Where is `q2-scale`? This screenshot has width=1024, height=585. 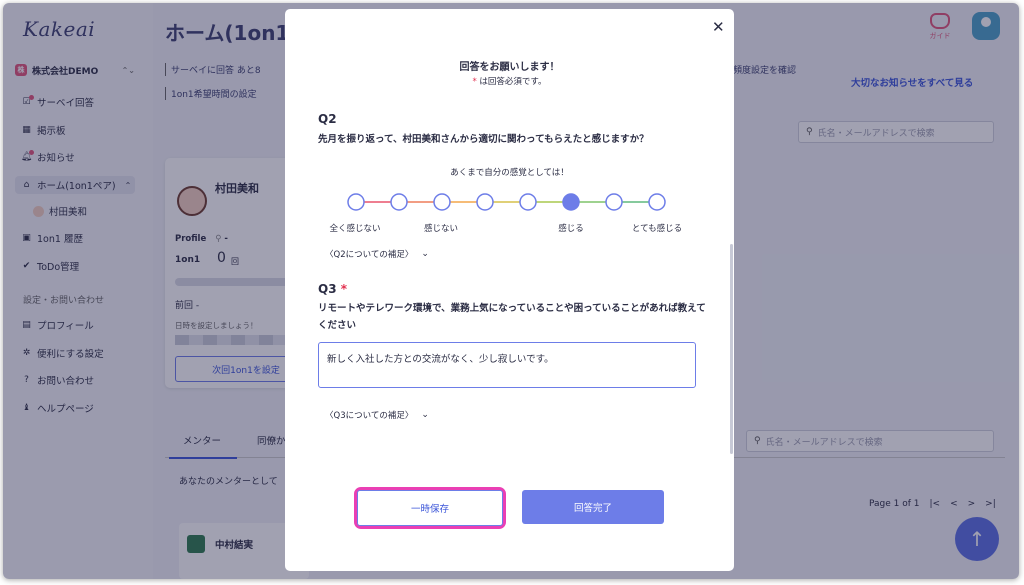 q2-scale is located at coordinates (506, 202).